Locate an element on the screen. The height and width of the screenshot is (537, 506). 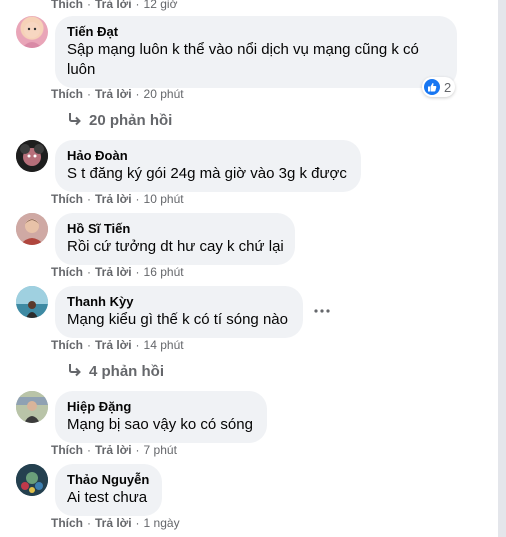
comment-actions: Thích · Trả lời · 7 phút is located at coordinates (114, 450).